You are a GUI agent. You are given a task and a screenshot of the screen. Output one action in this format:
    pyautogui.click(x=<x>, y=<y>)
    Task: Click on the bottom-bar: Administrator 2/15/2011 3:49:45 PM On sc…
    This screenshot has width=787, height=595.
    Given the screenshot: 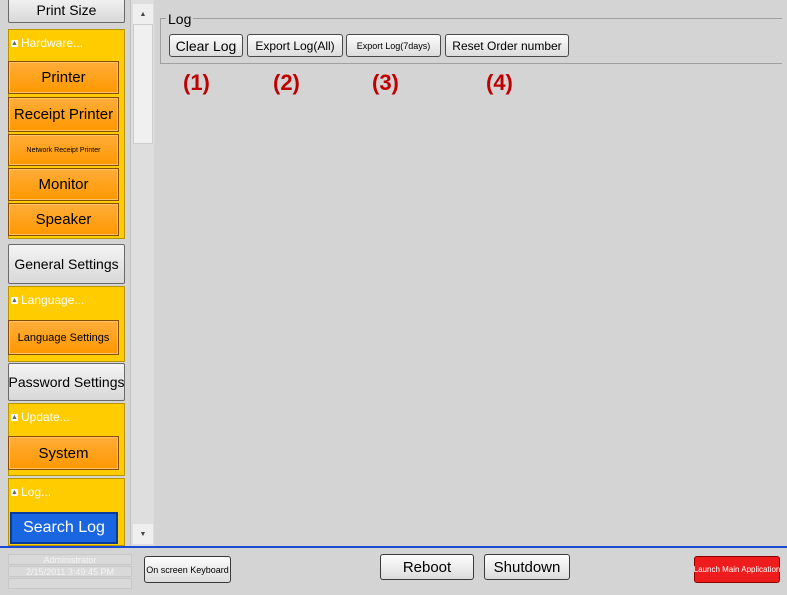 What is the action you would take?
    pyautogui.click(x=393, y=570)
    